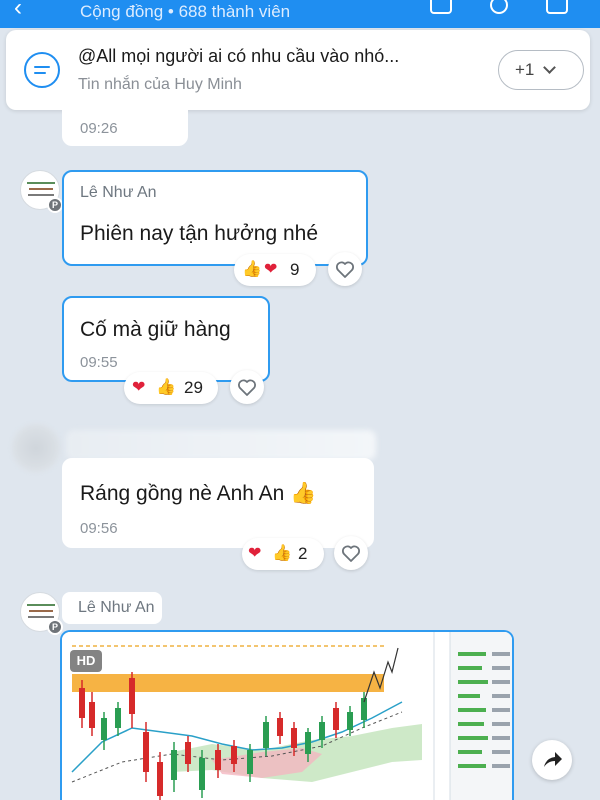 Image resolution: width=600 pixels, height=800 pixels. What do you see at coordinates (42, 70) in the screenshot?
I see `message-icon` at bounding box center [42, 70].